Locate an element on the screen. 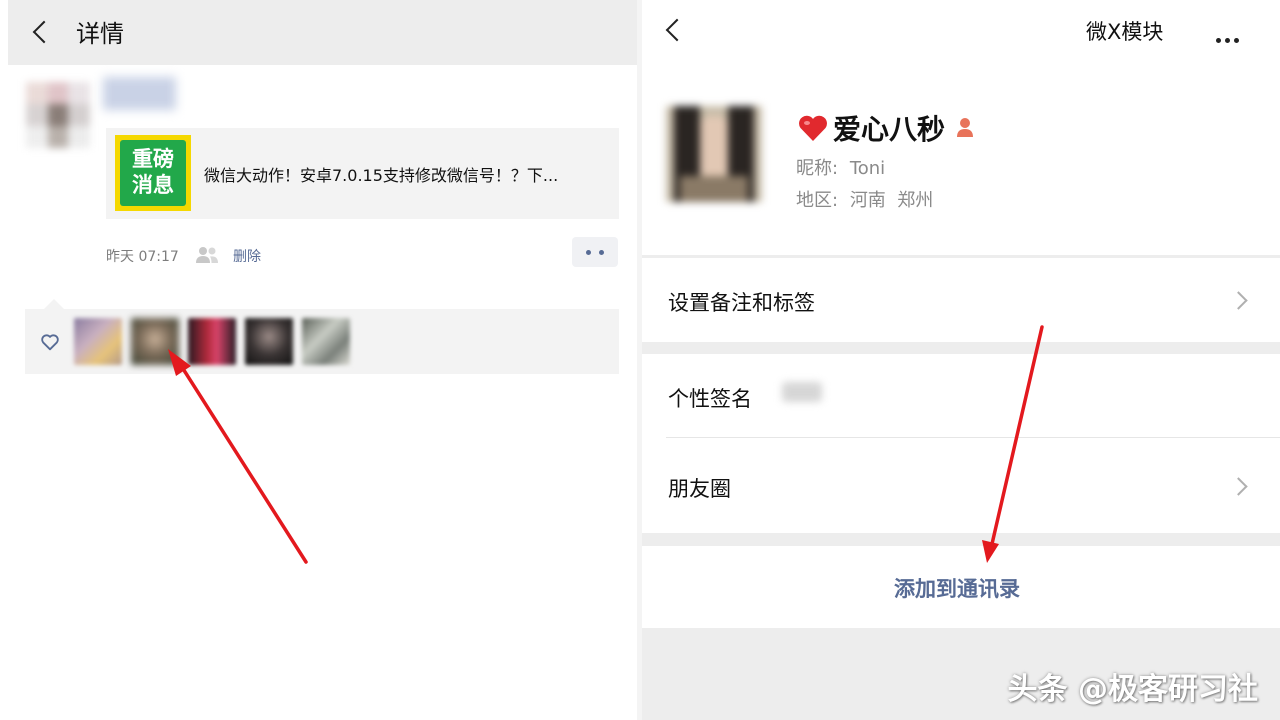 Image resolution: width=1280 pixels, height=720 pixels. likes-list is located at coordinates (322, 341).